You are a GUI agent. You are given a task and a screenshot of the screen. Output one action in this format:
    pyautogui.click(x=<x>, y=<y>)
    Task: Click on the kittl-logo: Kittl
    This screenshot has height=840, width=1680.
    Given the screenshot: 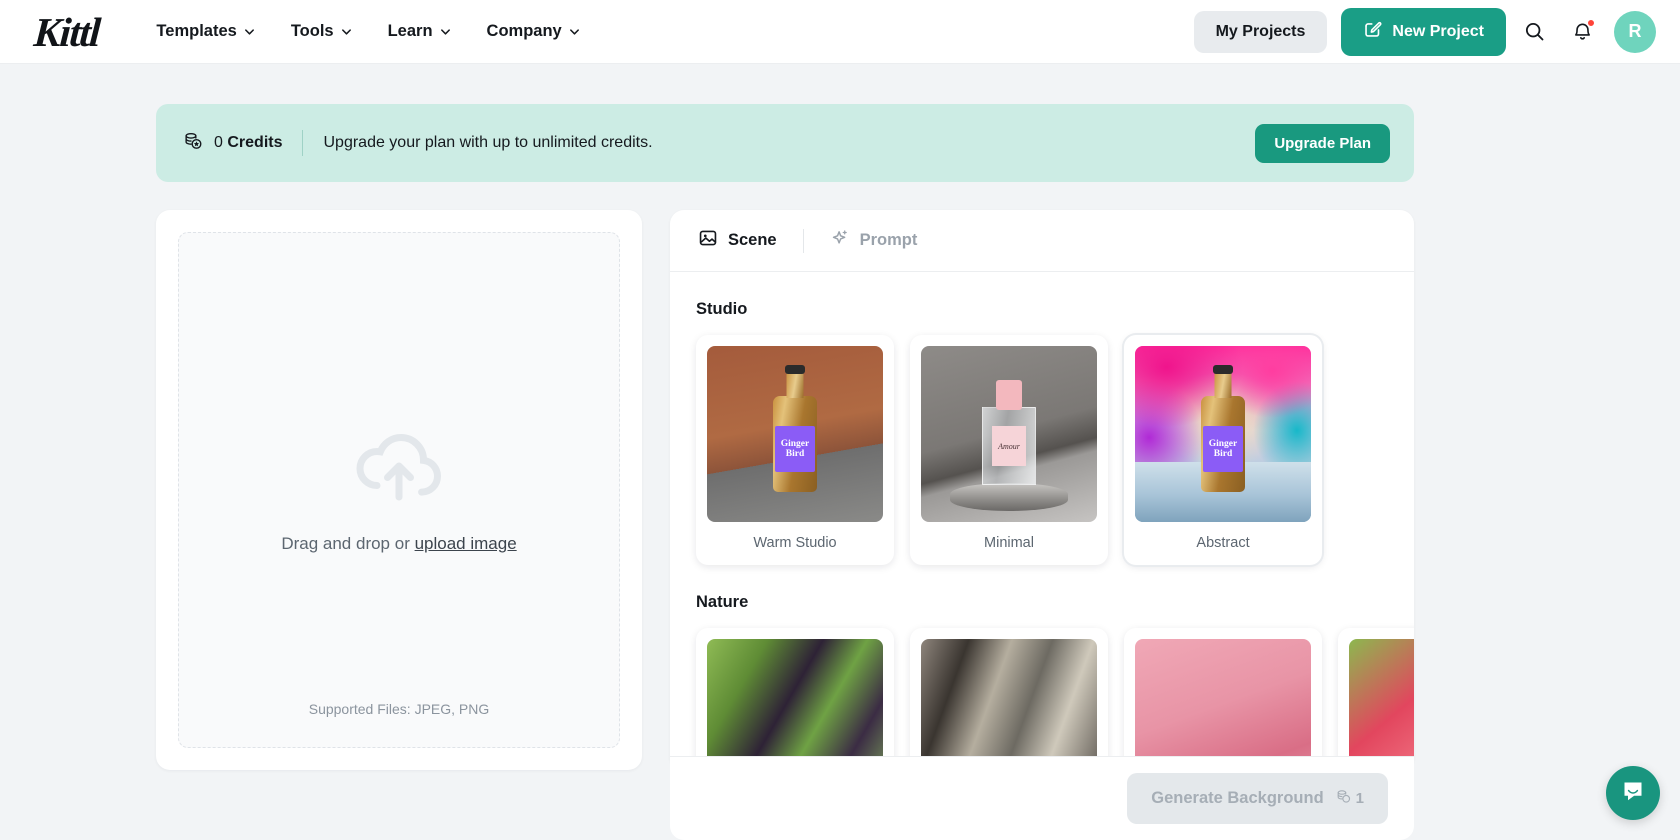 What is the action you would take?
    pyautogui.click(x=66, y=32)
    